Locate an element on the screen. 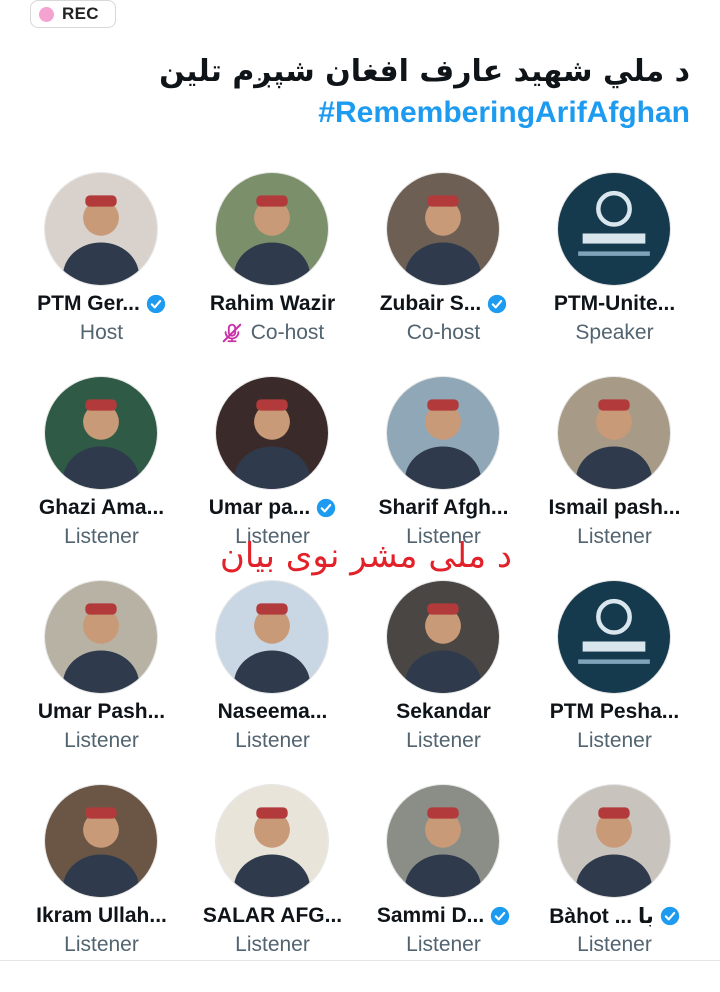  participant-tile: Sekandar Listener is located at coordinates (443, 682).